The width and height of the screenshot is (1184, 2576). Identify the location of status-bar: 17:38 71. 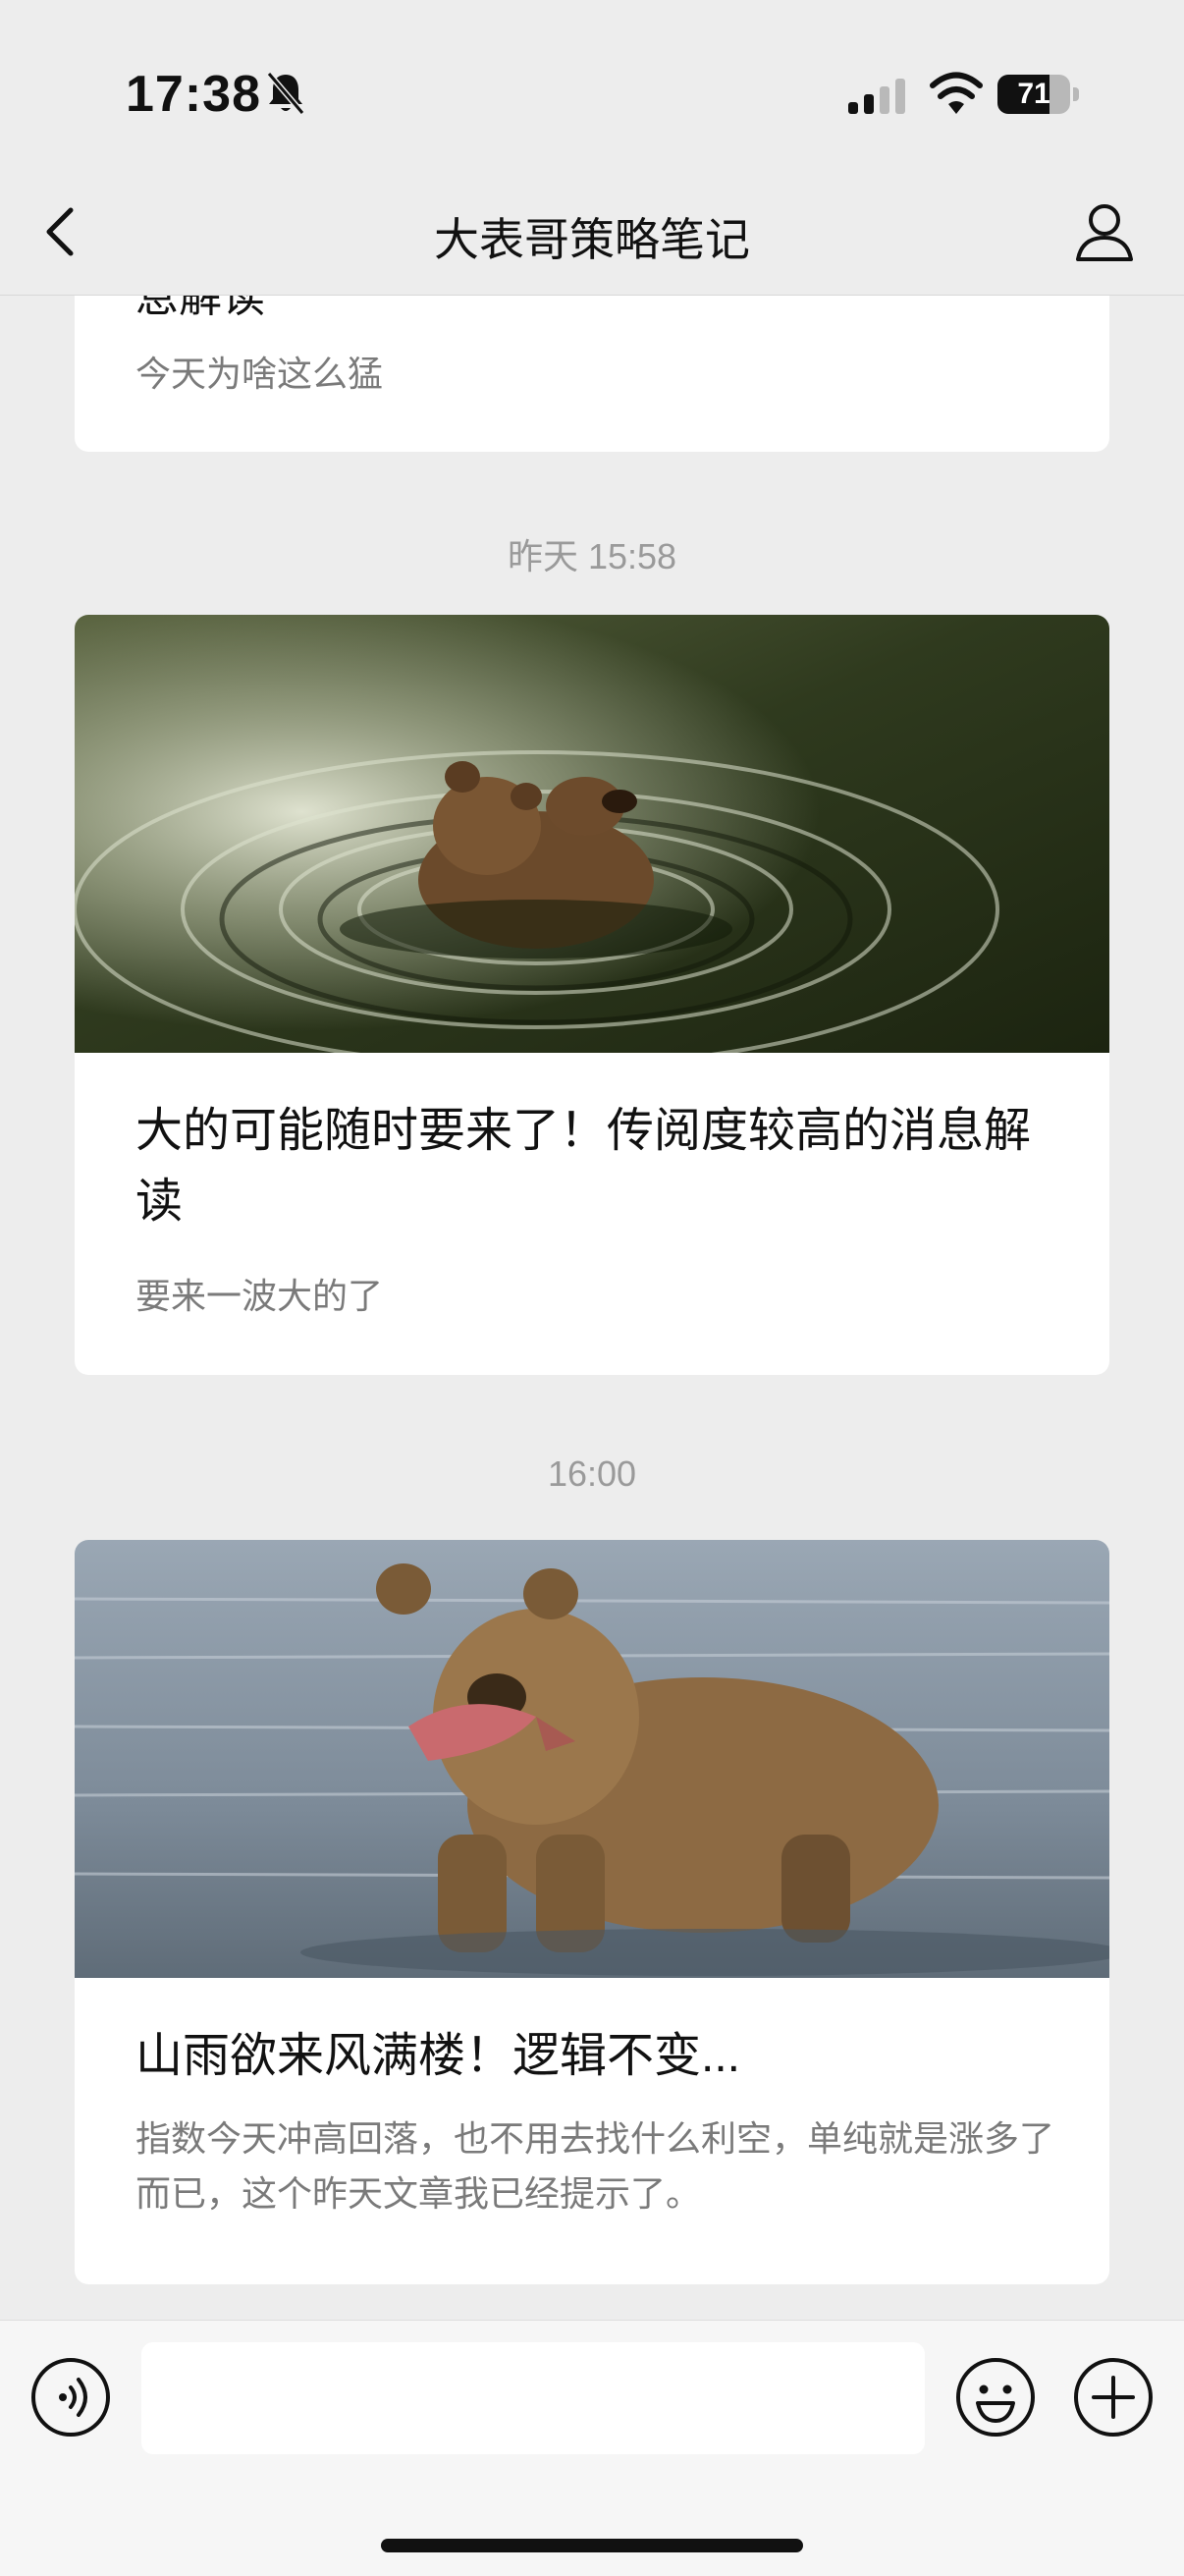
(592, 84).